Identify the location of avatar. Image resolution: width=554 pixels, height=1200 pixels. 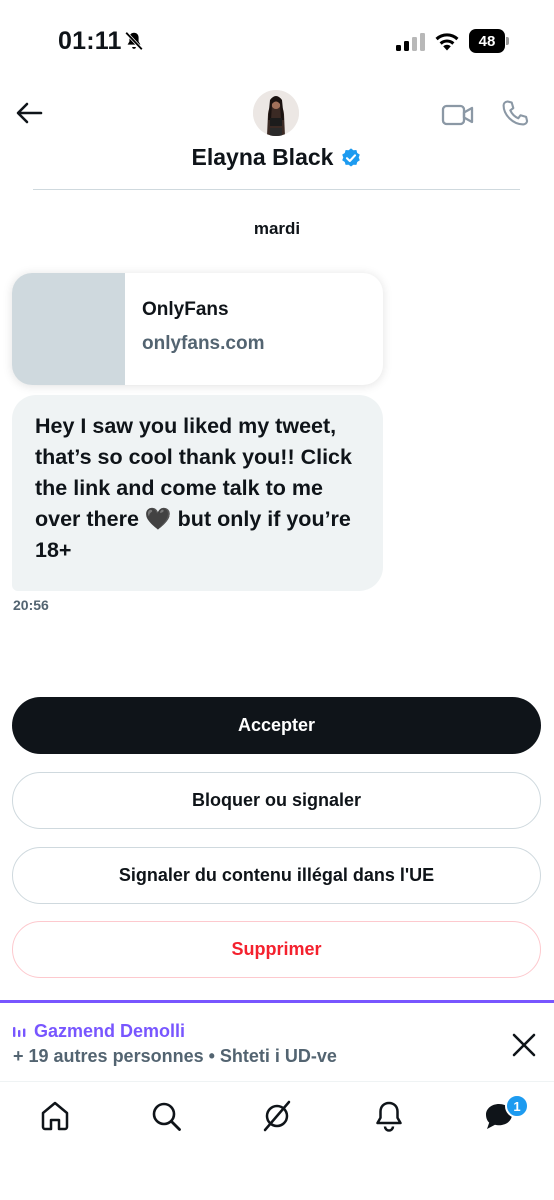
(276, 113).